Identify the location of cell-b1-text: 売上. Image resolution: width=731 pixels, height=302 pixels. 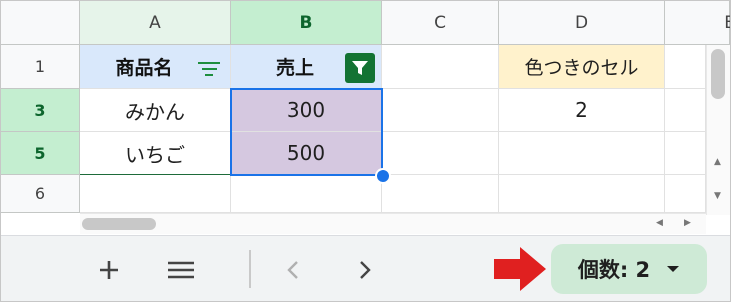
(294, 68).